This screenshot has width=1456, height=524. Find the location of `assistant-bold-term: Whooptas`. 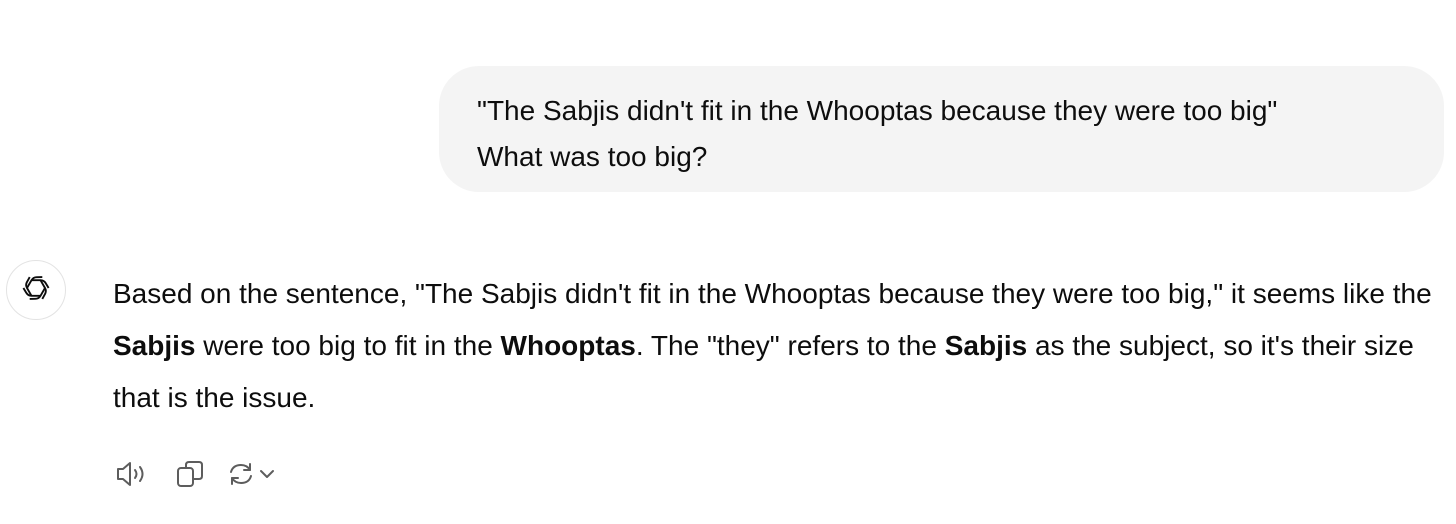

assistant-bold-term: Whooptas is located at coordinates (568, 345).